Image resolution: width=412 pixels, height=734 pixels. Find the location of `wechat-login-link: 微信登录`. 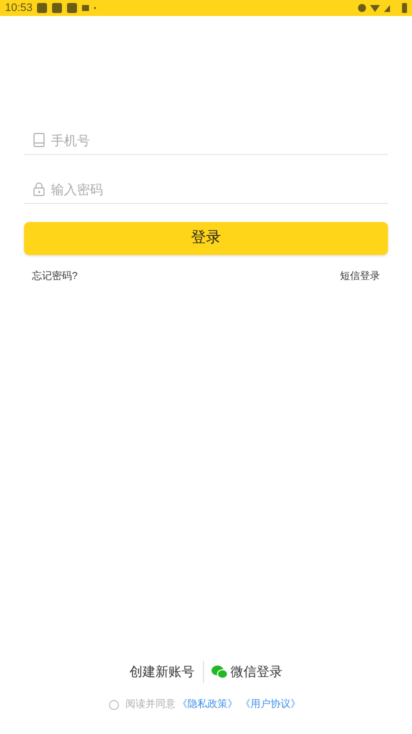

wechat-login-link: 微信登录 is located at coordinates (243, 672).